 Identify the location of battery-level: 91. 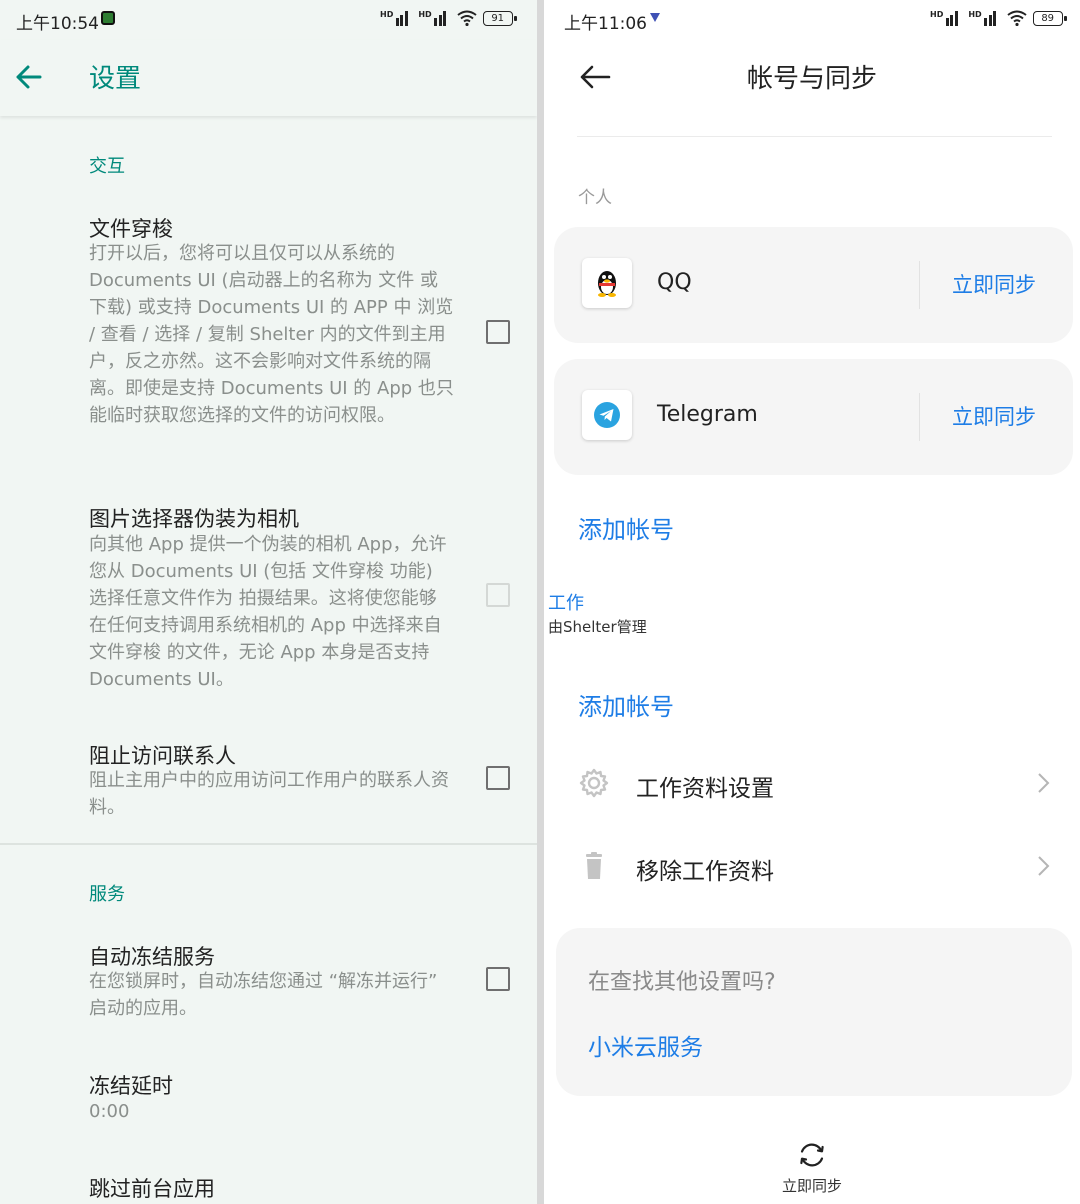
(498, 18).